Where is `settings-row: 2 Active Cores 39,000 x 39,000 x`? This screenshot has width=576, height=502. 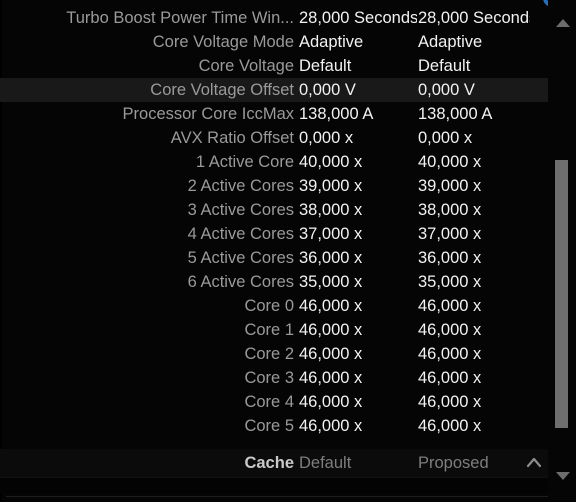
settings-row: 2 Active Cores 39,000 x 39,000 x is located at coordinates (274, 186).